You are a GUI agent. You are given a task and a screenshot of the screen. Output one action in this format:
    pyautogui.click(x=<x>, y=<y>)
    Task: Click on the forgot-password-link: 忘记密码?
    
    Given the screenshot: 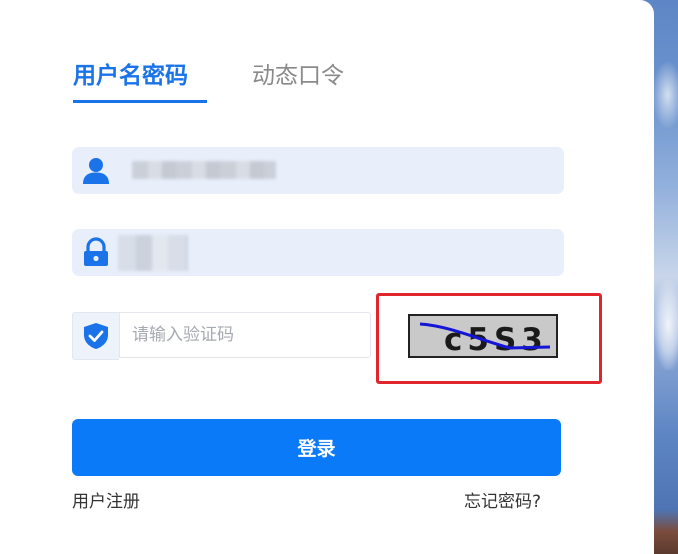 What is the action you would take?
    pyautogui.click(x=502, y=499)
    